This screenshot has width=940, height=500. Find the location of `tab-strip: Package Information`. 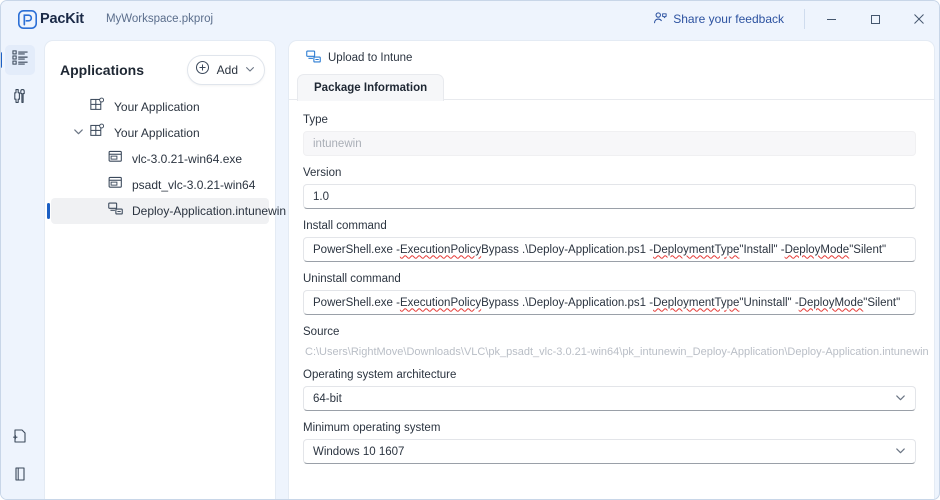

tab-strip: Package Information is located at coordinates (611, 87).